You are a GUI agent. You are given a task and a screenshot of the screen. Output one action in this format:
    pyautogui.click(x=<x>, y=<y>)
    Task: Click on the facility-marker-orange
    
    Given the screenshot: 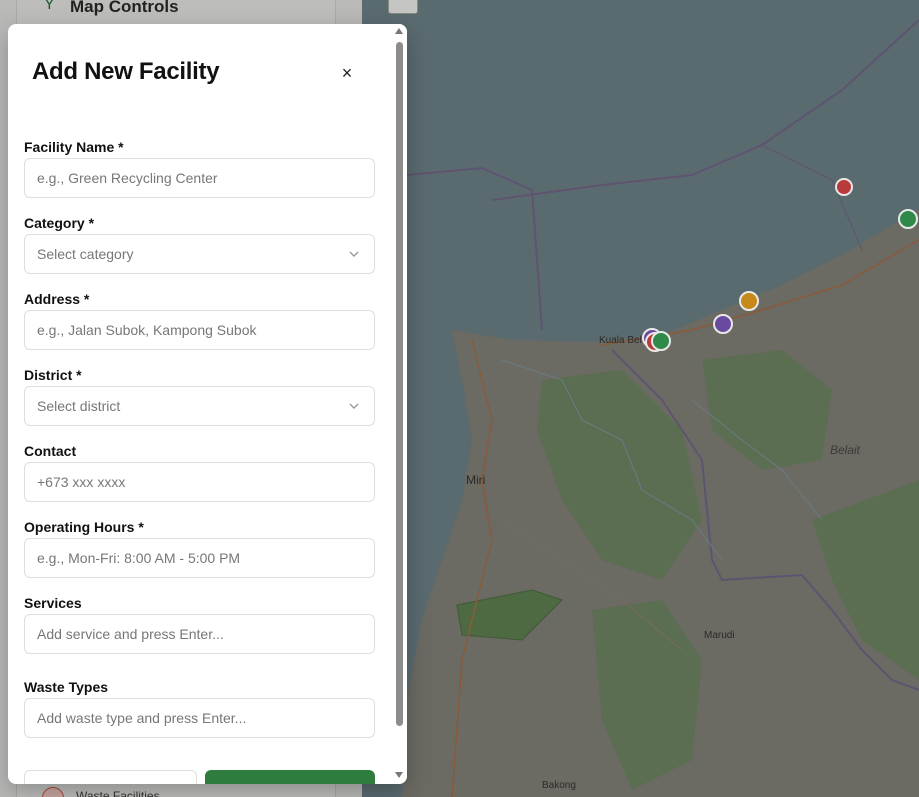 What is the action you would take?
    pyautogui.click(x=749, y=301)
    